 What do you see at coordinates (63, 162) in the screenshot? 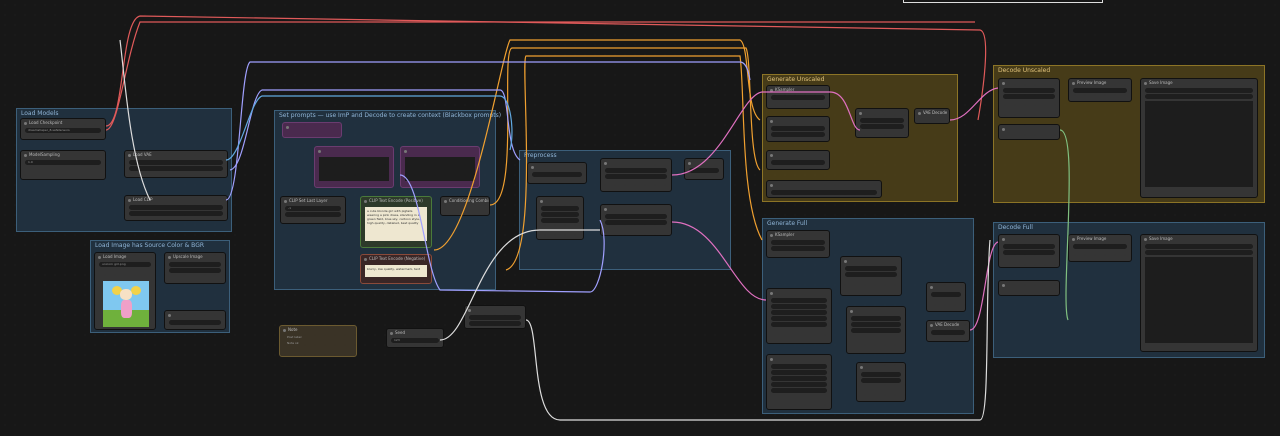
I see `sampling-widget: 1.0` at bounding box center [63, 162].